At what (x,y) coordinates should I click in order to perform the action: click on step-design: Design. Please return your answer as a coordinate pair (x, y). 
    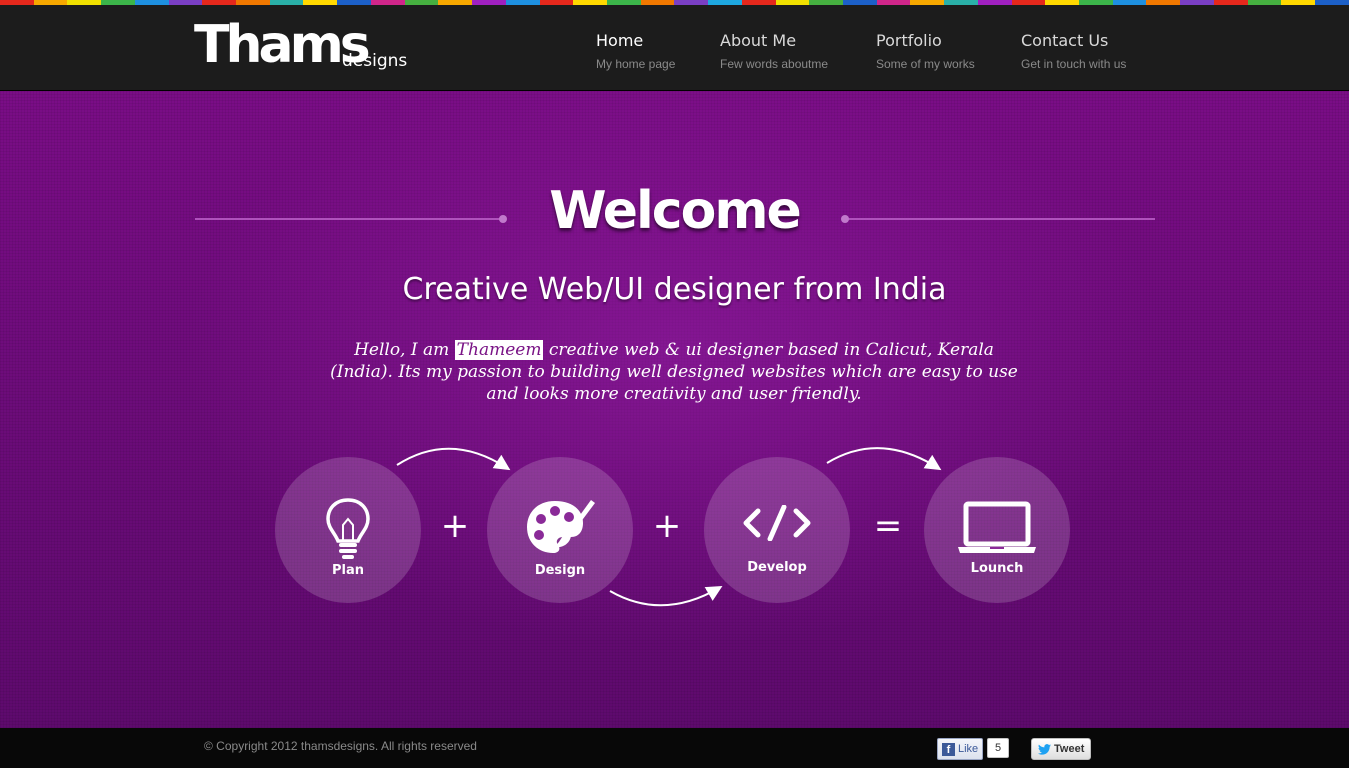
    Looking at the image, I should click on (560, 530).